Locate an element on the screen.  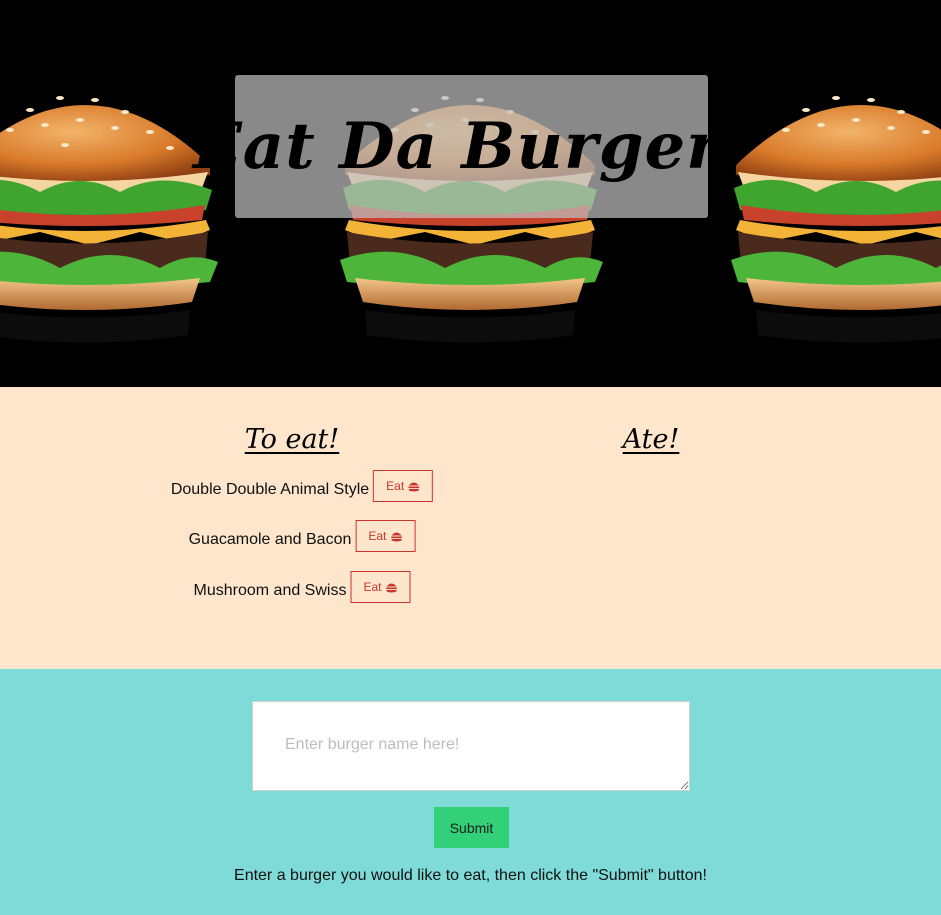
list-item: Guacamole and Bacon Eat is located at coordinates (302, 536).